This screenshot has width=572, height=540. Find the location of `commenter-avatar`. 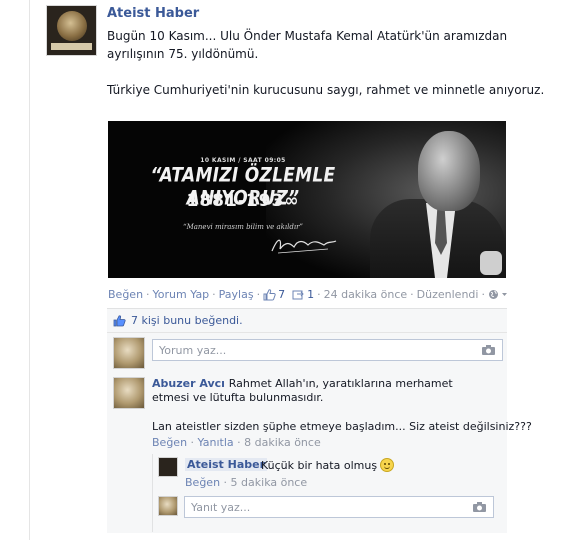

commenter-avatar is located at coordinates (129, 393).